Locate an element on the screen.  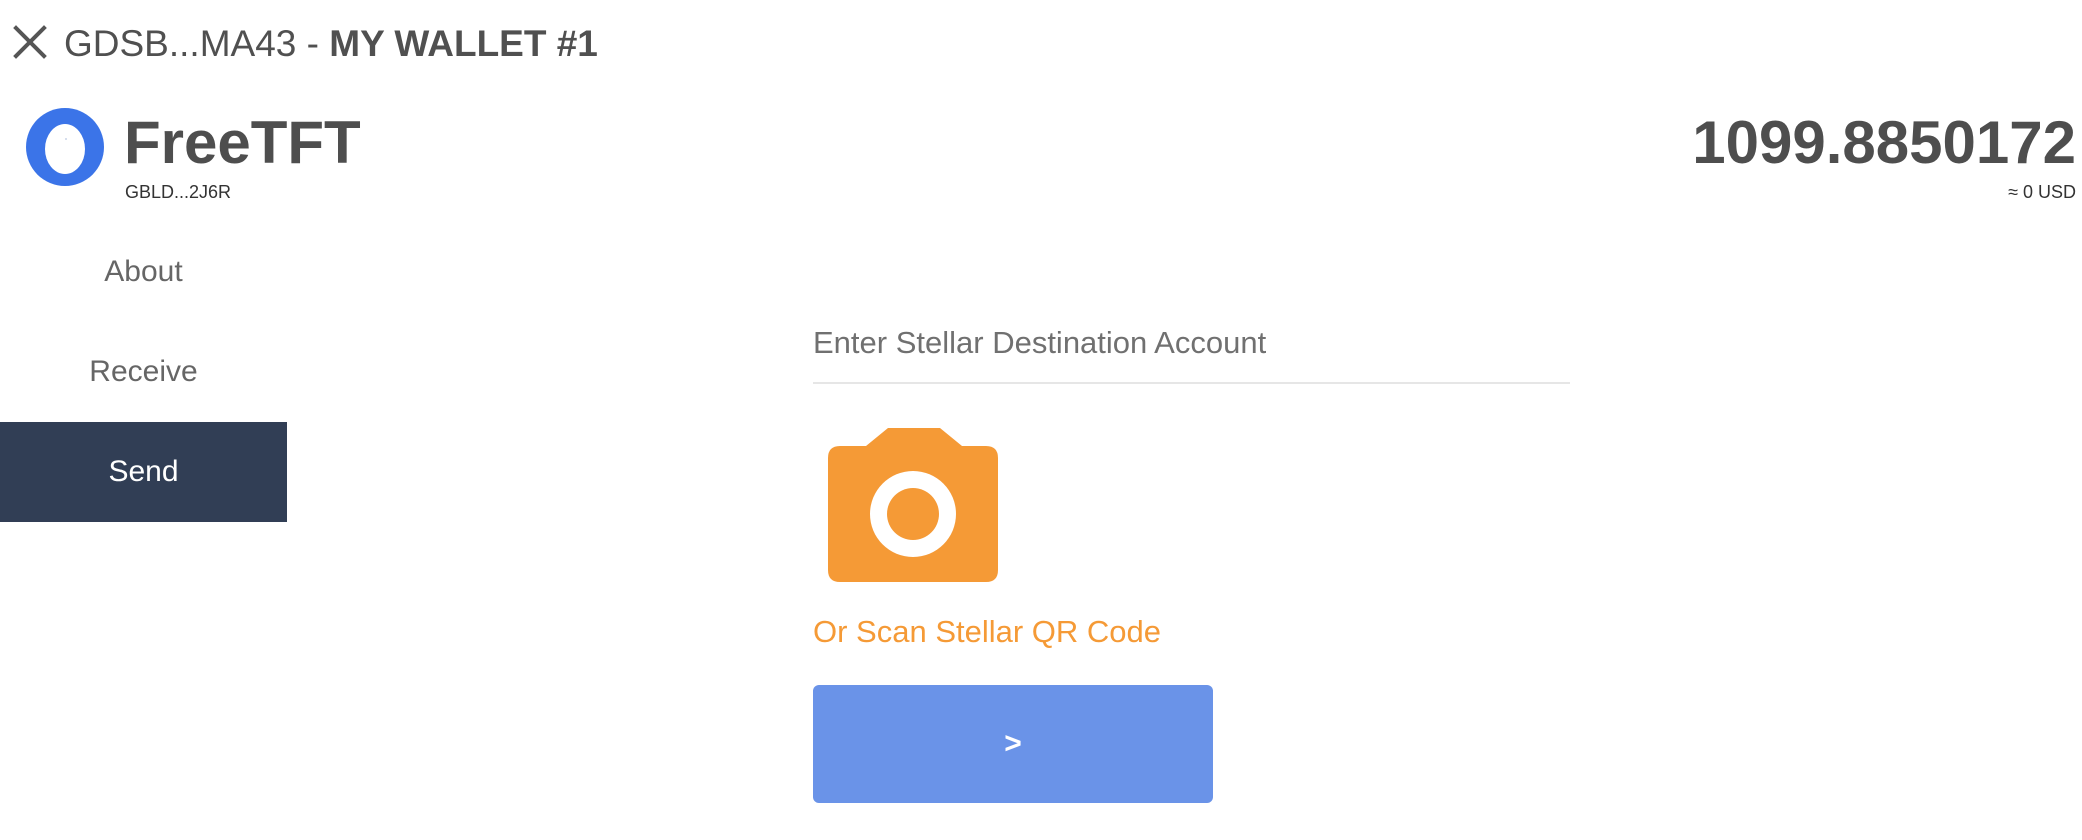
scan-qr-button is located at coordinates (913, 505).